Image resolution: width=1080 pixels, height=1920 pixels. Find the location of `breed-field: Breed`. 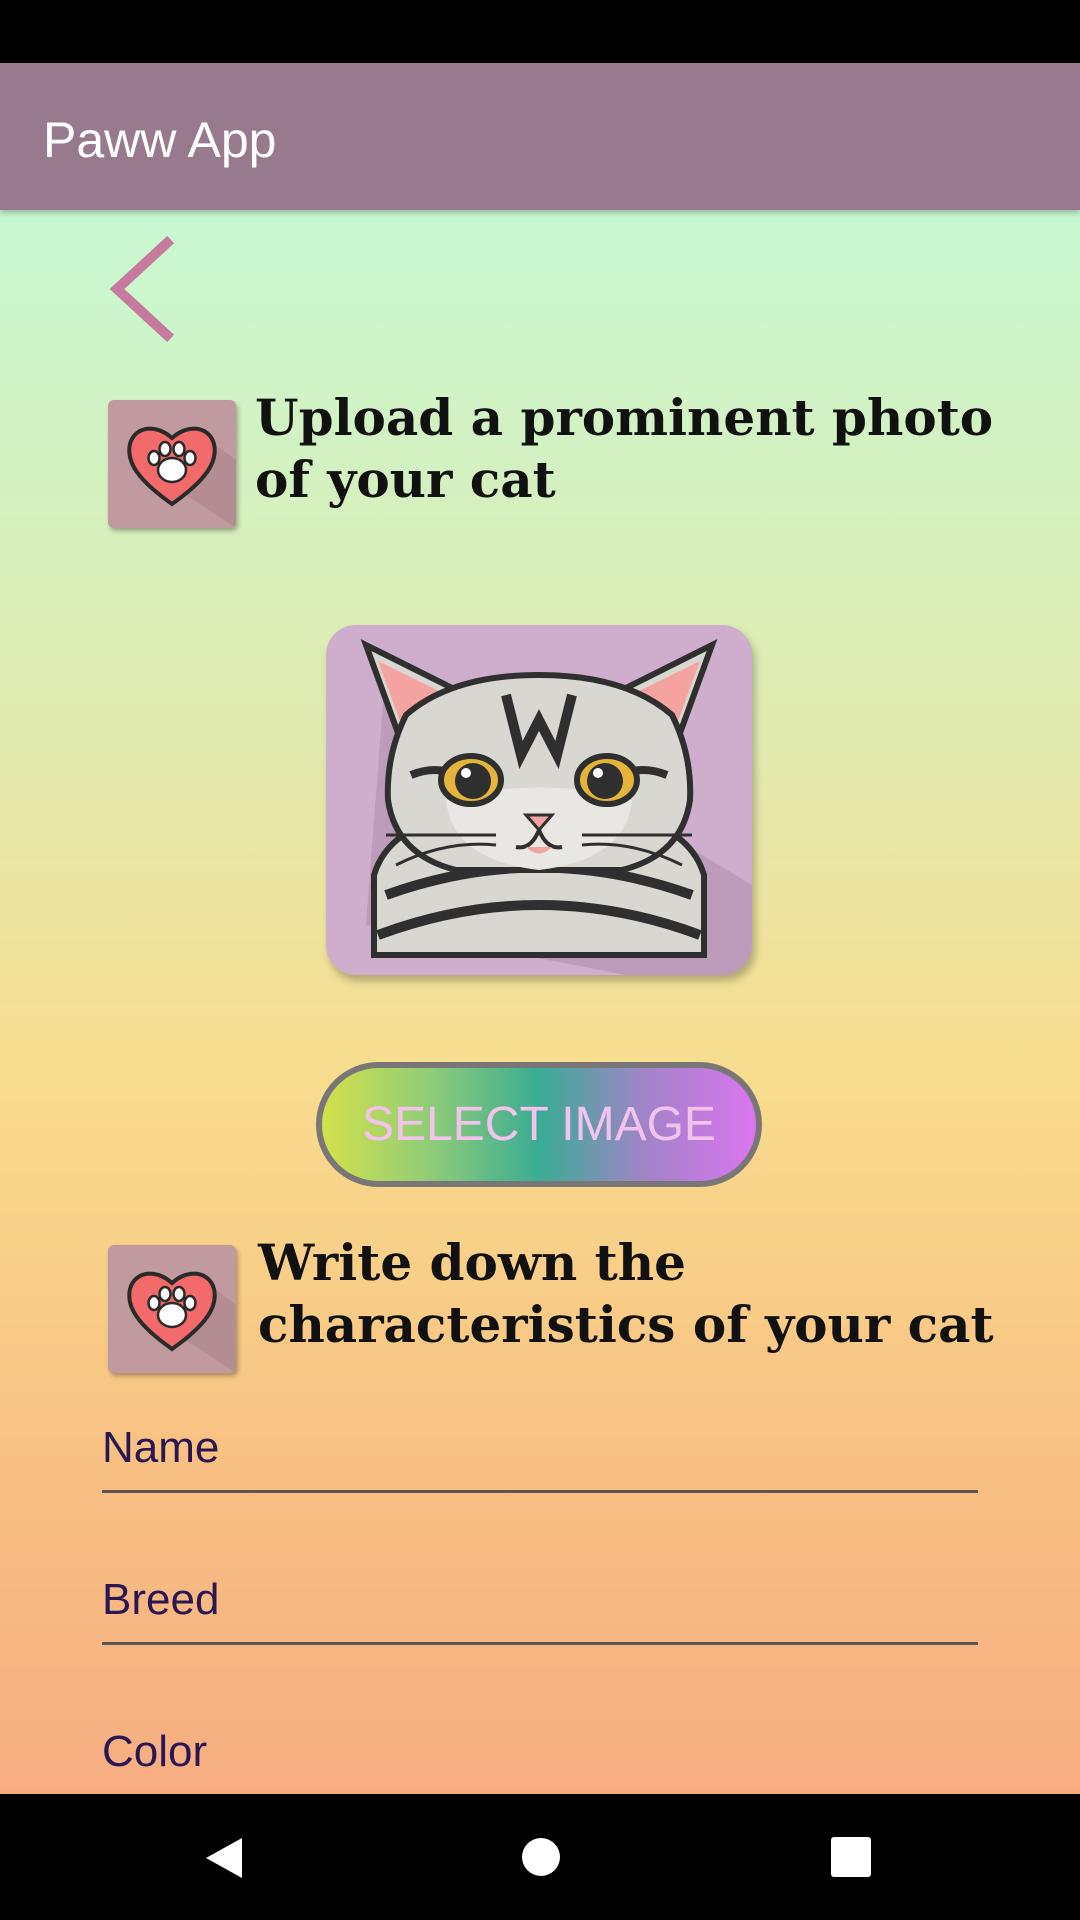

breed-field: Breed is located at coordinates (160, 1600).